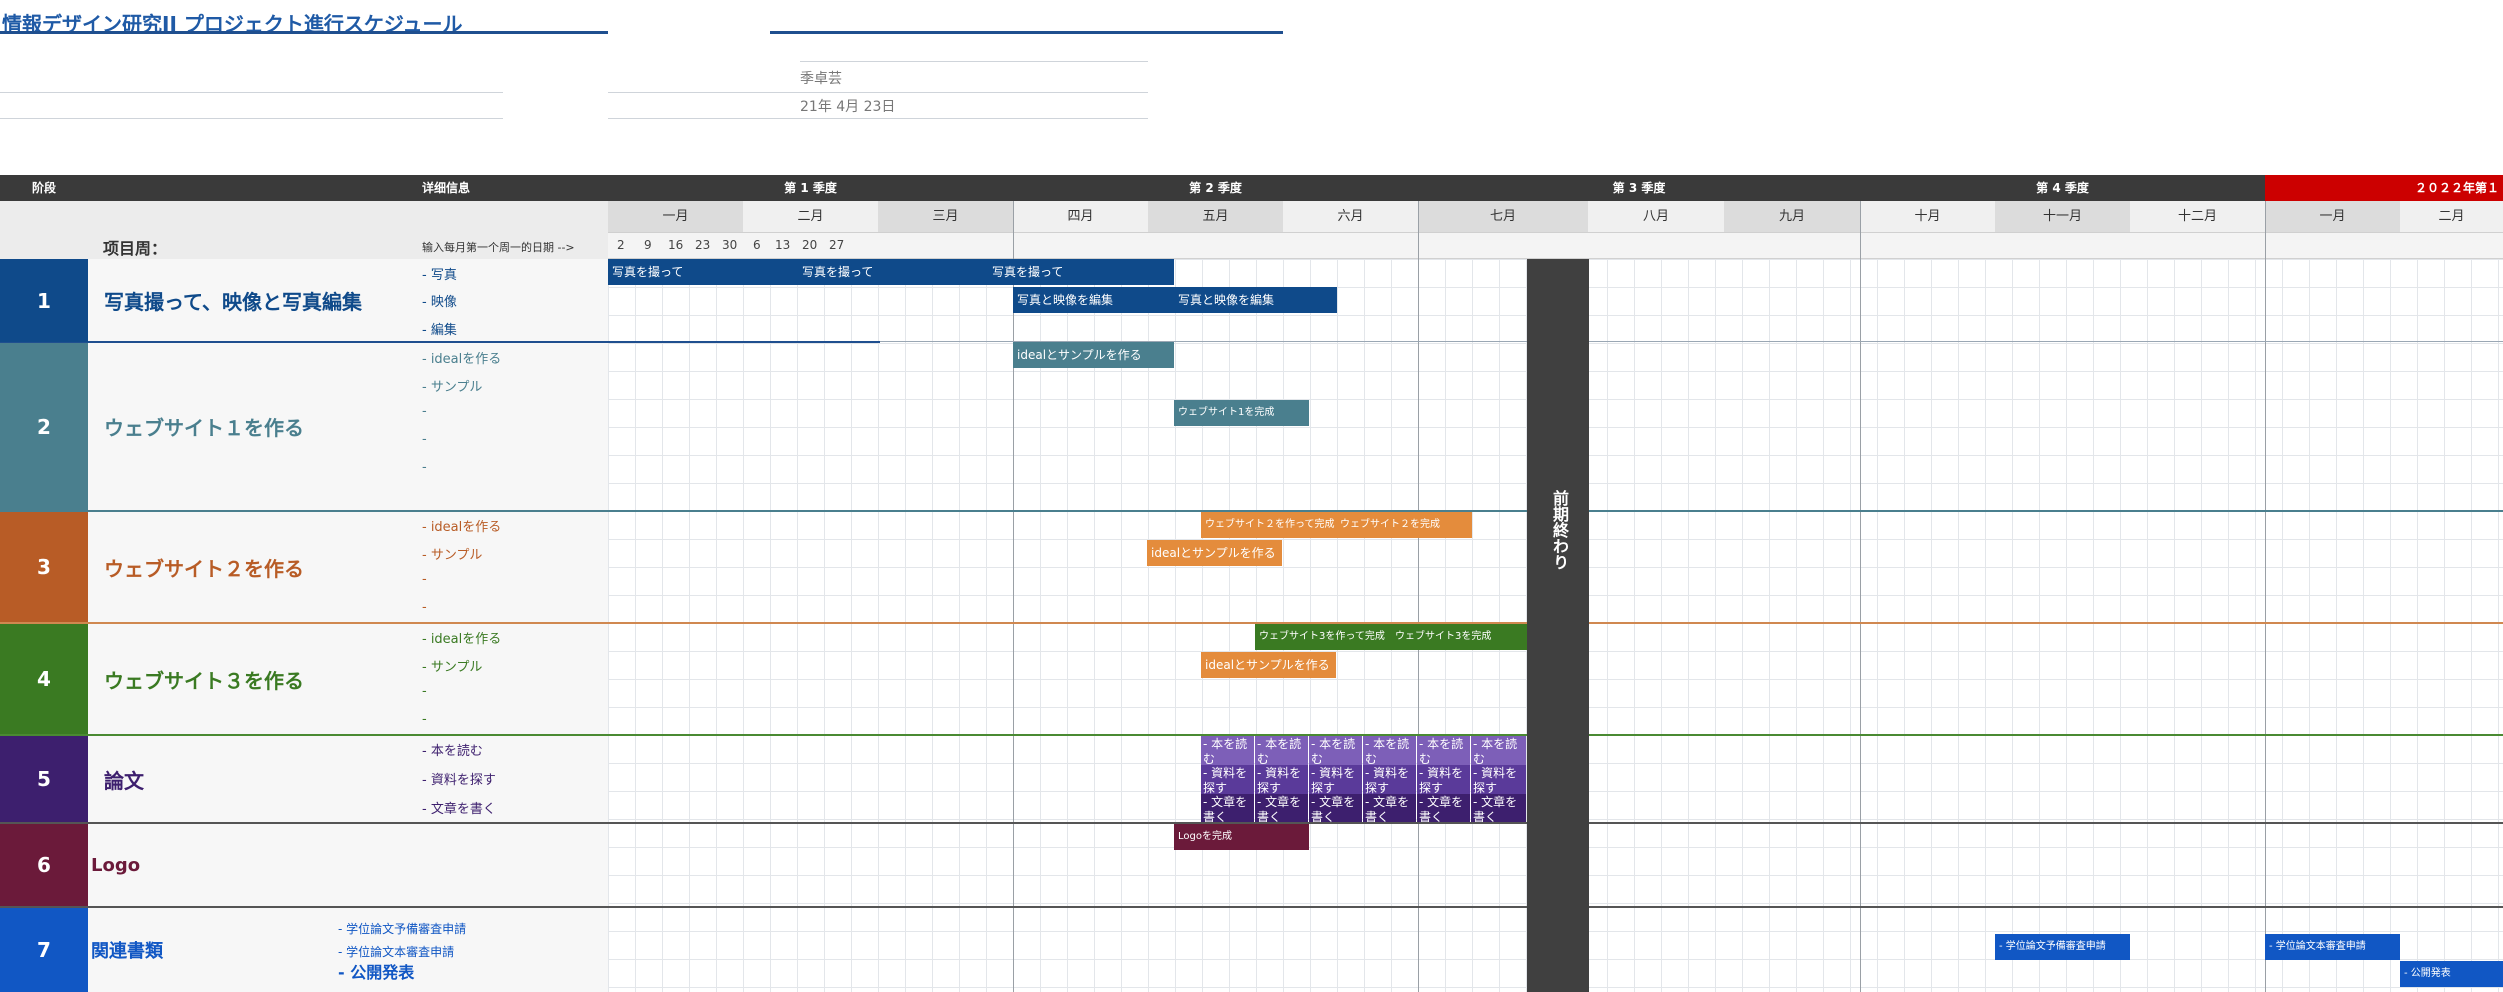 This screenshot has height=992, width=2503. I want to click on detail-item: - 編集, so click(439, 328).